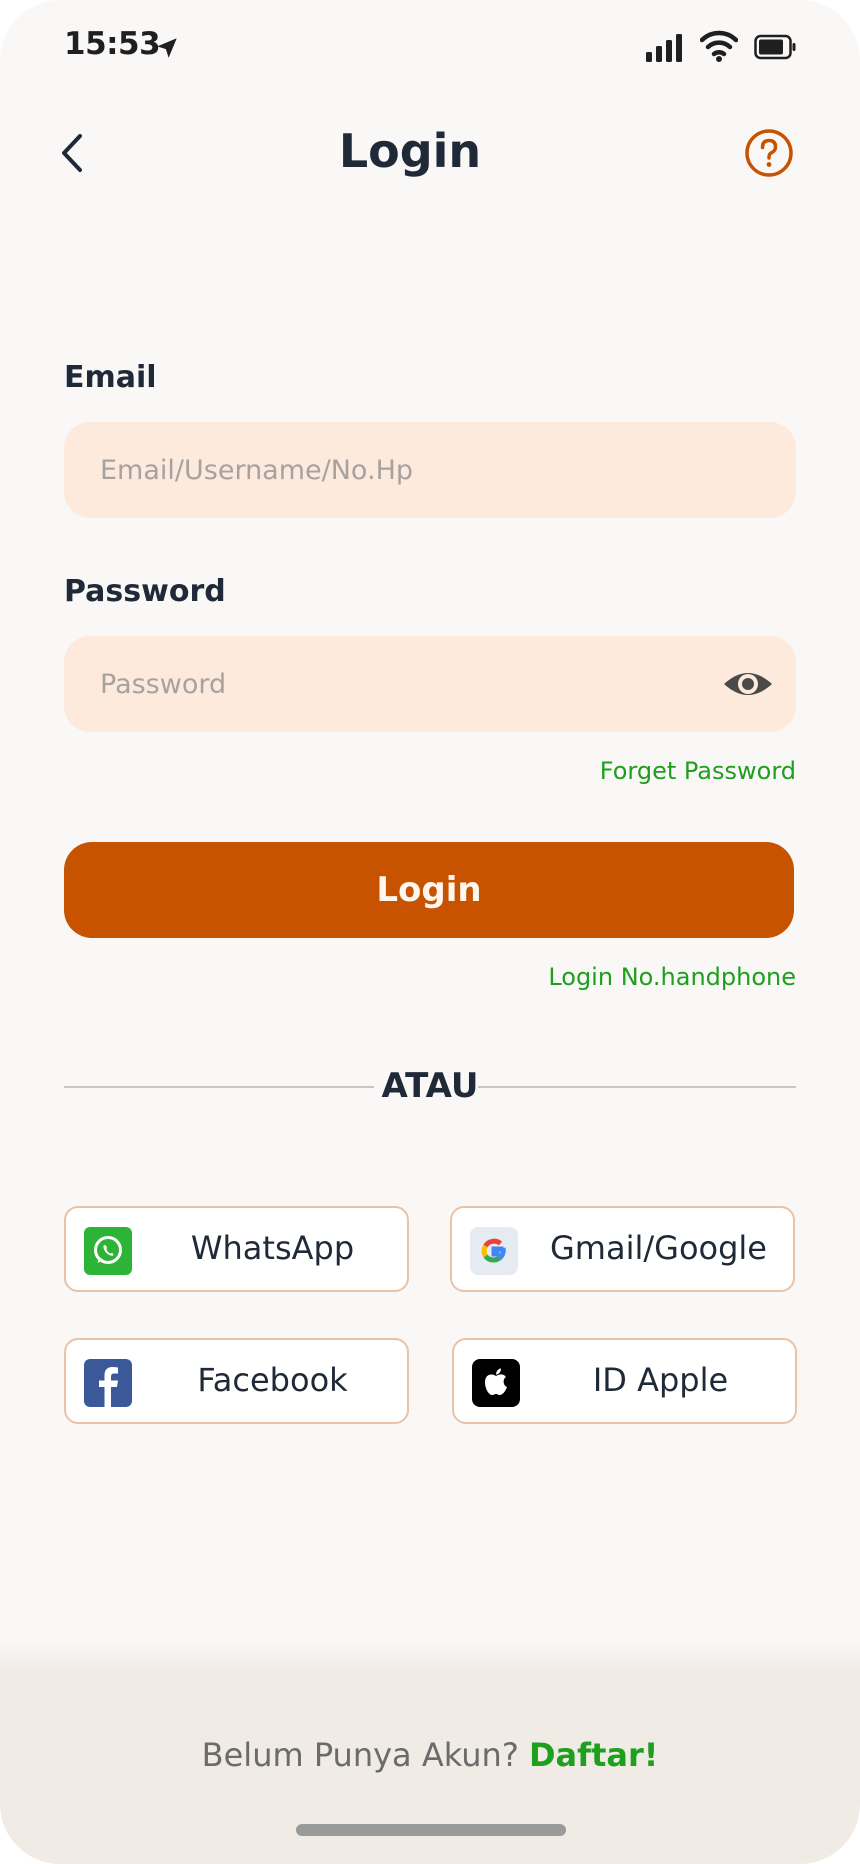 This screenshot has height=1864, width=860. Describe the element at coordinates (145, 591) in the screenshot. I see `password-label: Password` at that location.